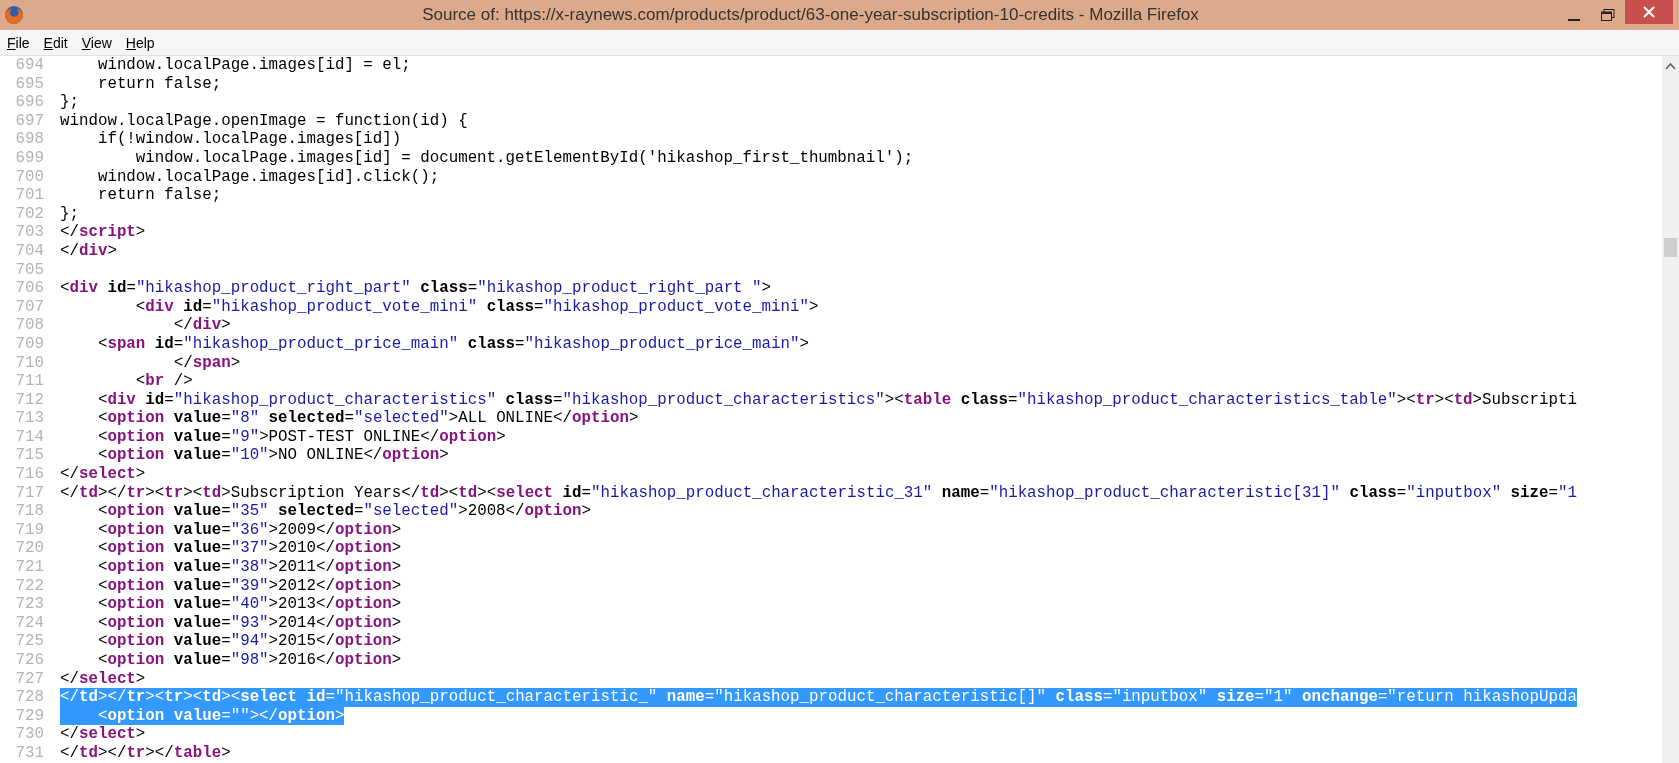 This screenshot has width=1679, height=763. What do you see at coordinates (268, 177) in the screenshot?
I see `code-line: window.localPage.images[id].click();` at bounding box center [268, 177].